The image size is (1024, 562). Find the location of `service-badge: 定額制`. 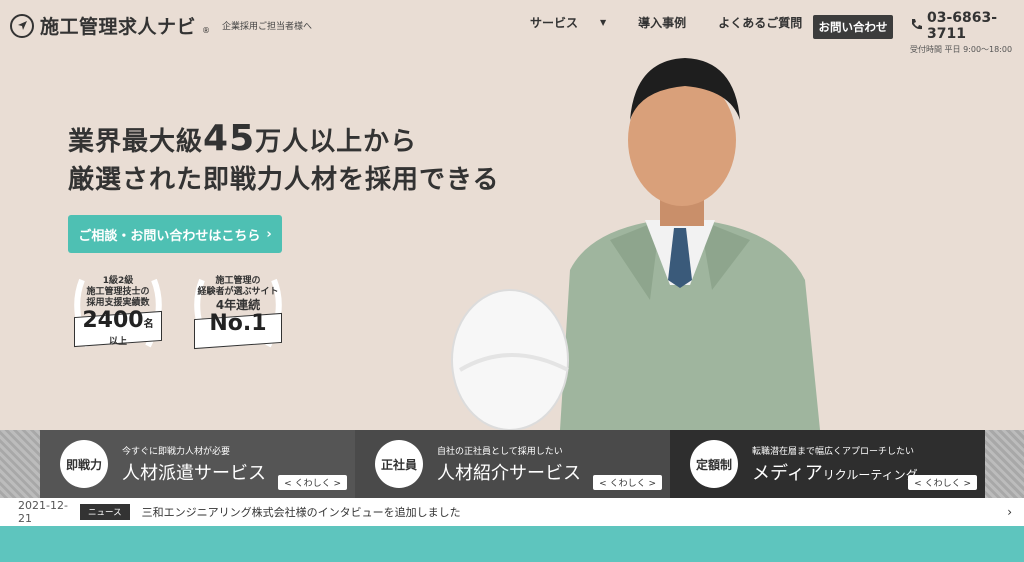

service-badge: 定額制 is located at coordinates (714, 464).